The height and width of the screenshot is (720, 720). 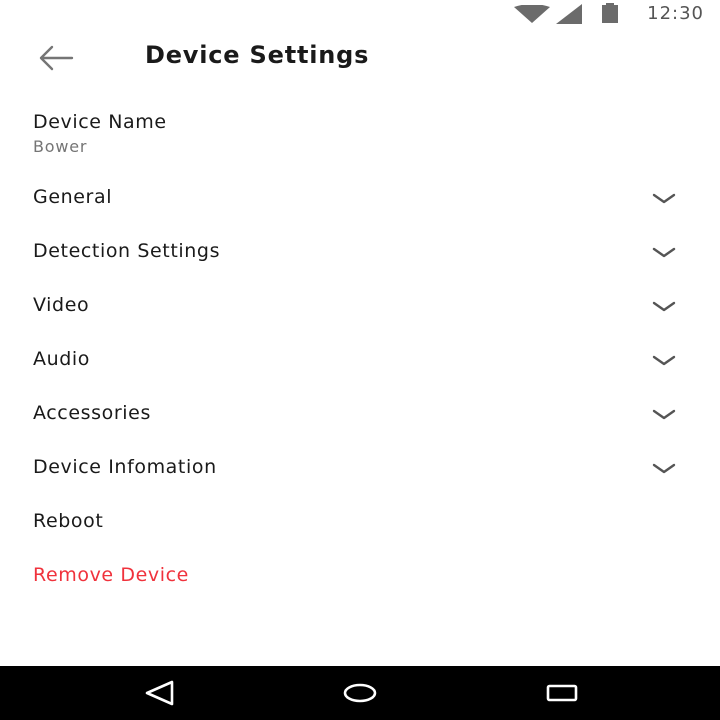 What do you see at coordinates (360, 413) in the screenshot?
I see `menu-item-accessories: Accessories` at bounding box center [360, 413].